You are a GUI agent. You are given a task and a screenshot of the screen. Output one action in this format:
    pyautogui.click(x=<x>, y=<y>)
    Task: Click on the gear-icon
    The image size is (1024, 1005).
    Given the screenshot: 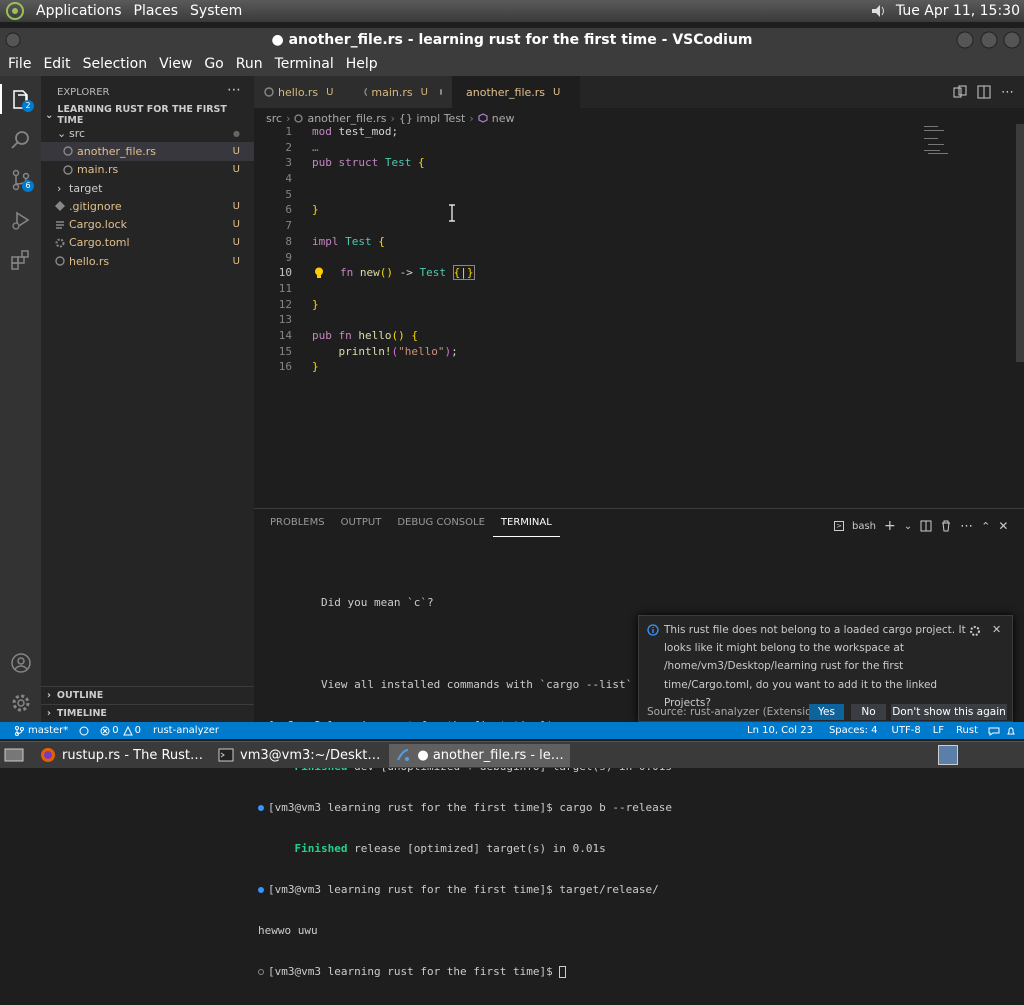 What is the action you would take?
    pyautogui.click(x=975, y=631)
    